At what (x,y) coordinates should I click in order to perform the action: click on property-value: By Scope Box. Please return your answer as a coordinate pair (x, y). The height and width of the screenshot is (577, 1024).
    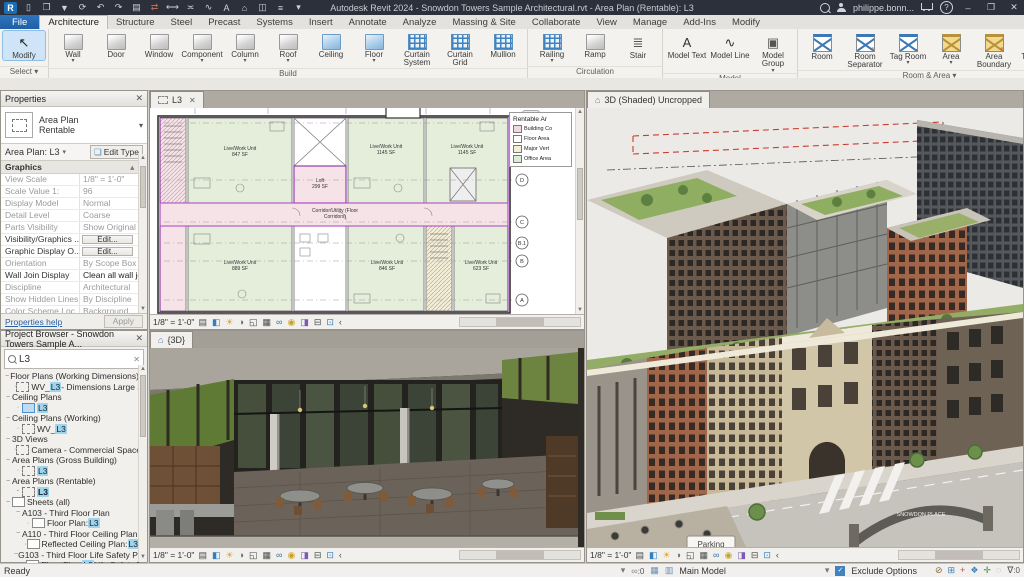
    Looking at the image, I should click on (109, 263).